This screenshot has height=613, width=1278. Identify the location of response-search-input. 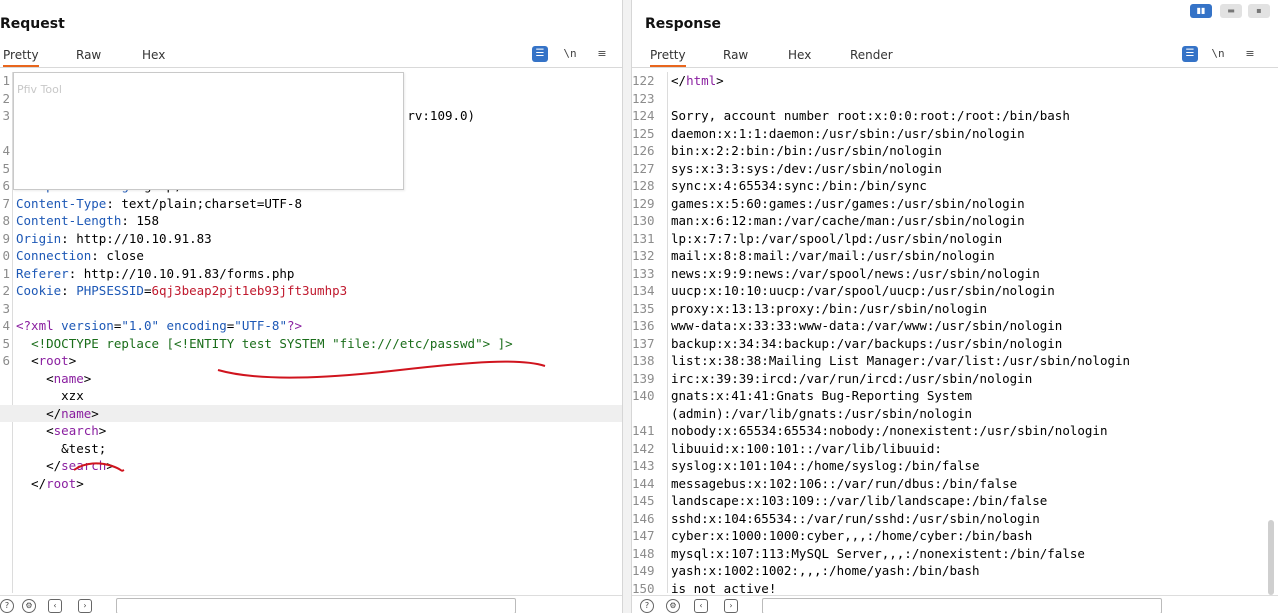
(962, 605).